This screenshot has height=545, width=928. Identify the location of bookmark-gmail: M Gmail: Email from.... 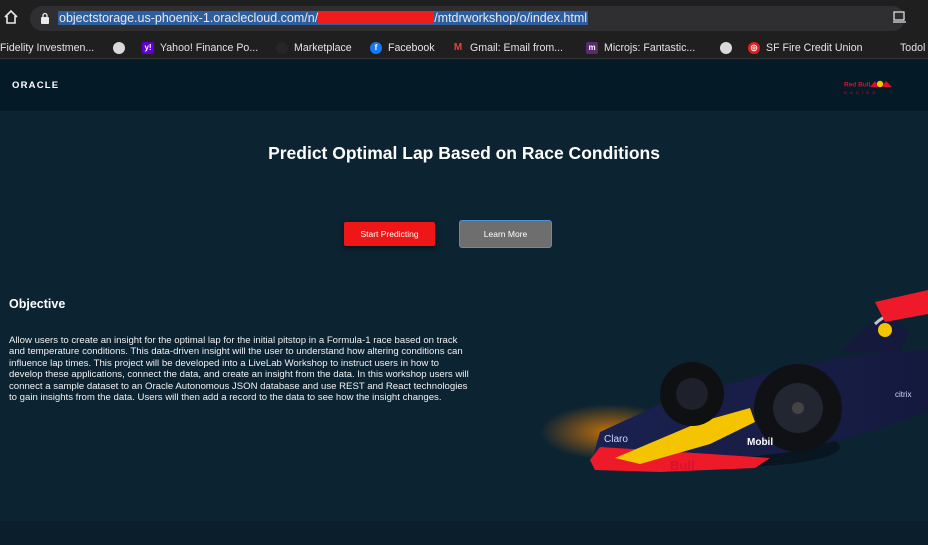
(507, 48).